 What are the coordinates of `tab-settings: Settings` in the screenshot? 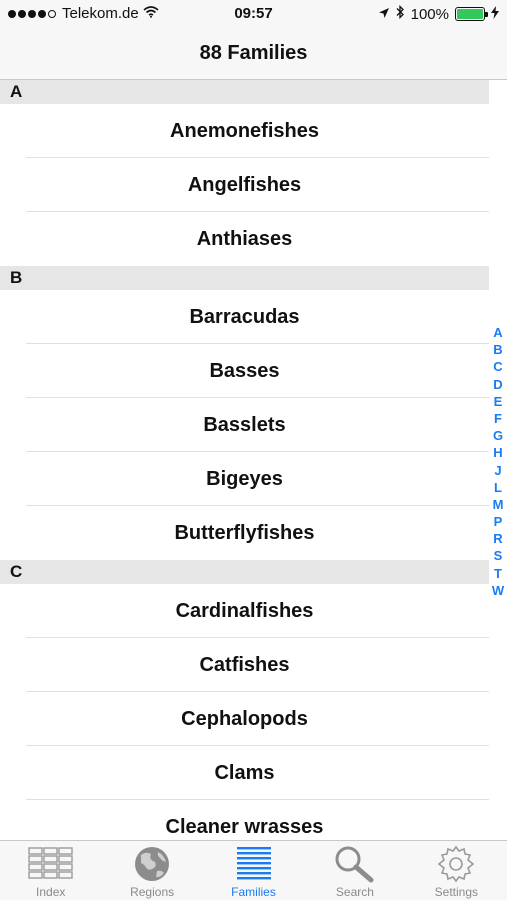 It's located at (456, 870).